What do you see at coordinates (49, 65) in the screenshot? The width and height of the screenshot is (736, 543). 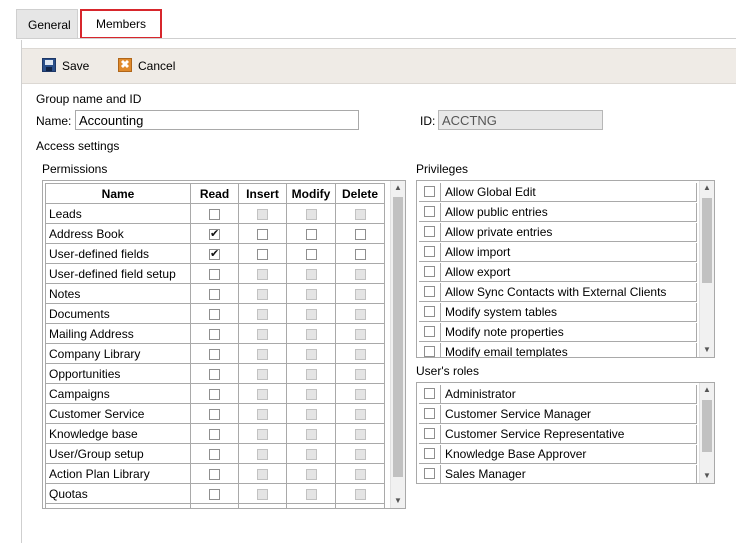 I see `save-icon` at bounding box center [49, 65].